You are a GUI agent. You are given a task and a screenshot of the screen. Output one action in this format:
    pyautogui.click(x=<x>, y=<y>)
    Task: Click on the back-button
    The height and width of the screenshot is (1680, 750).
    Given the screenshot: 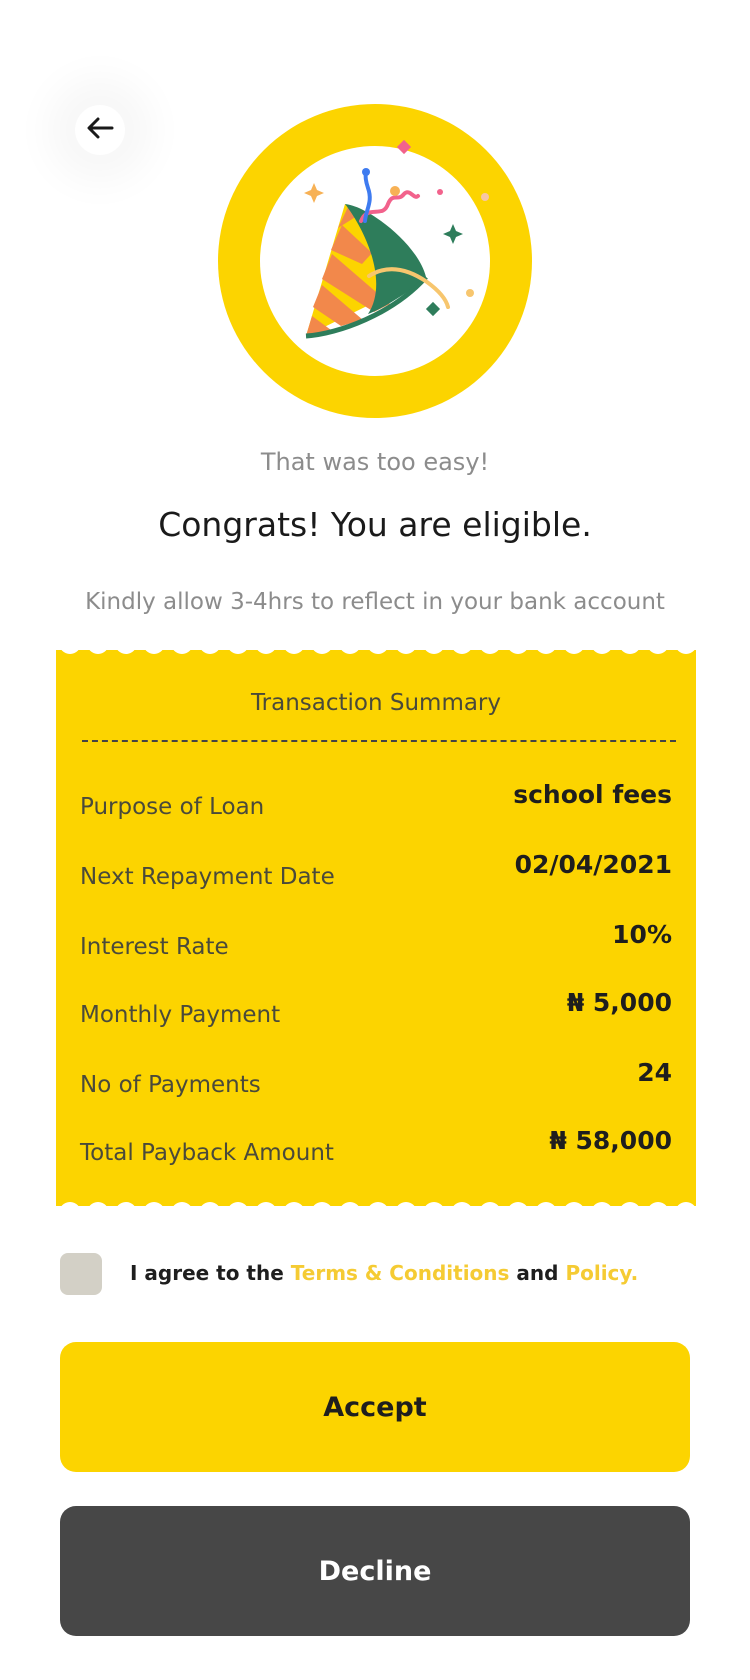 What is the action you would take?
    pyautogui.click(x=100, y=130)
    